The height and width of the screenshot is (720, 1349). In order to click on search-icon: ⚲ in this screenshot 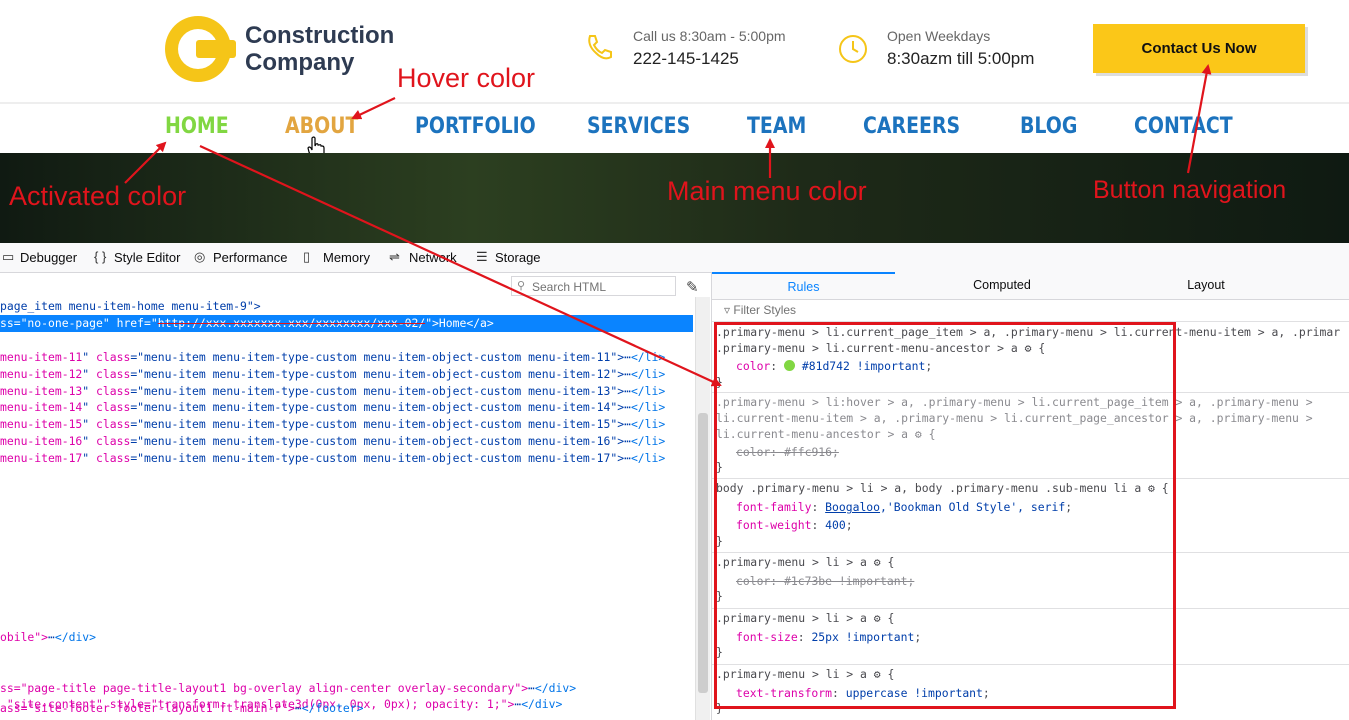, I will do `click(521, 286)`.